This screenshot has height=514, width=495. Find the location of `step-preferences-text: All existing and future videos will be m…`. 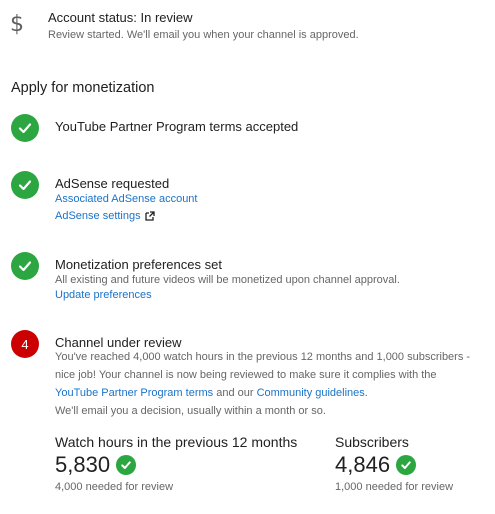

step-preferences-text: All existing and future videos will be m… is located at coordinates (227, 280).